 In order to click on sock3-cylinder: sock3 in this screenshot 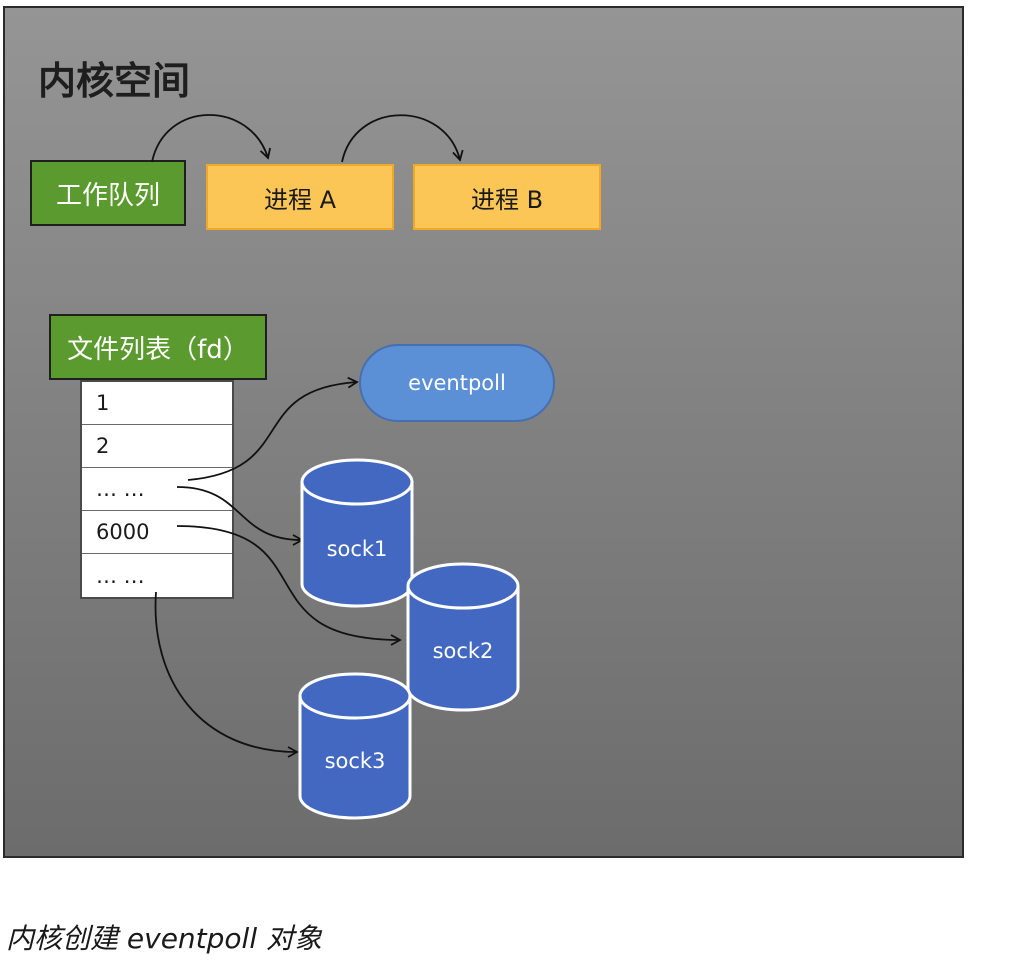, I will do `click(355, 746)`.